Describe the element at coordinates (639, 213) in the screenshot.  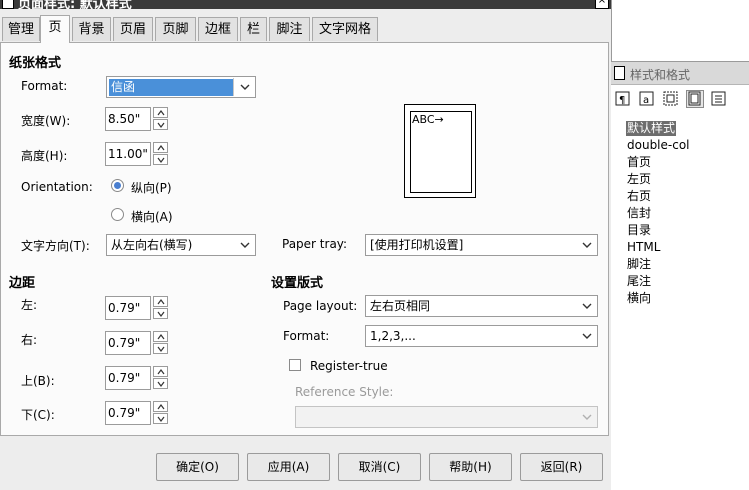
I see `style-item-envelope: 信封` at that location.